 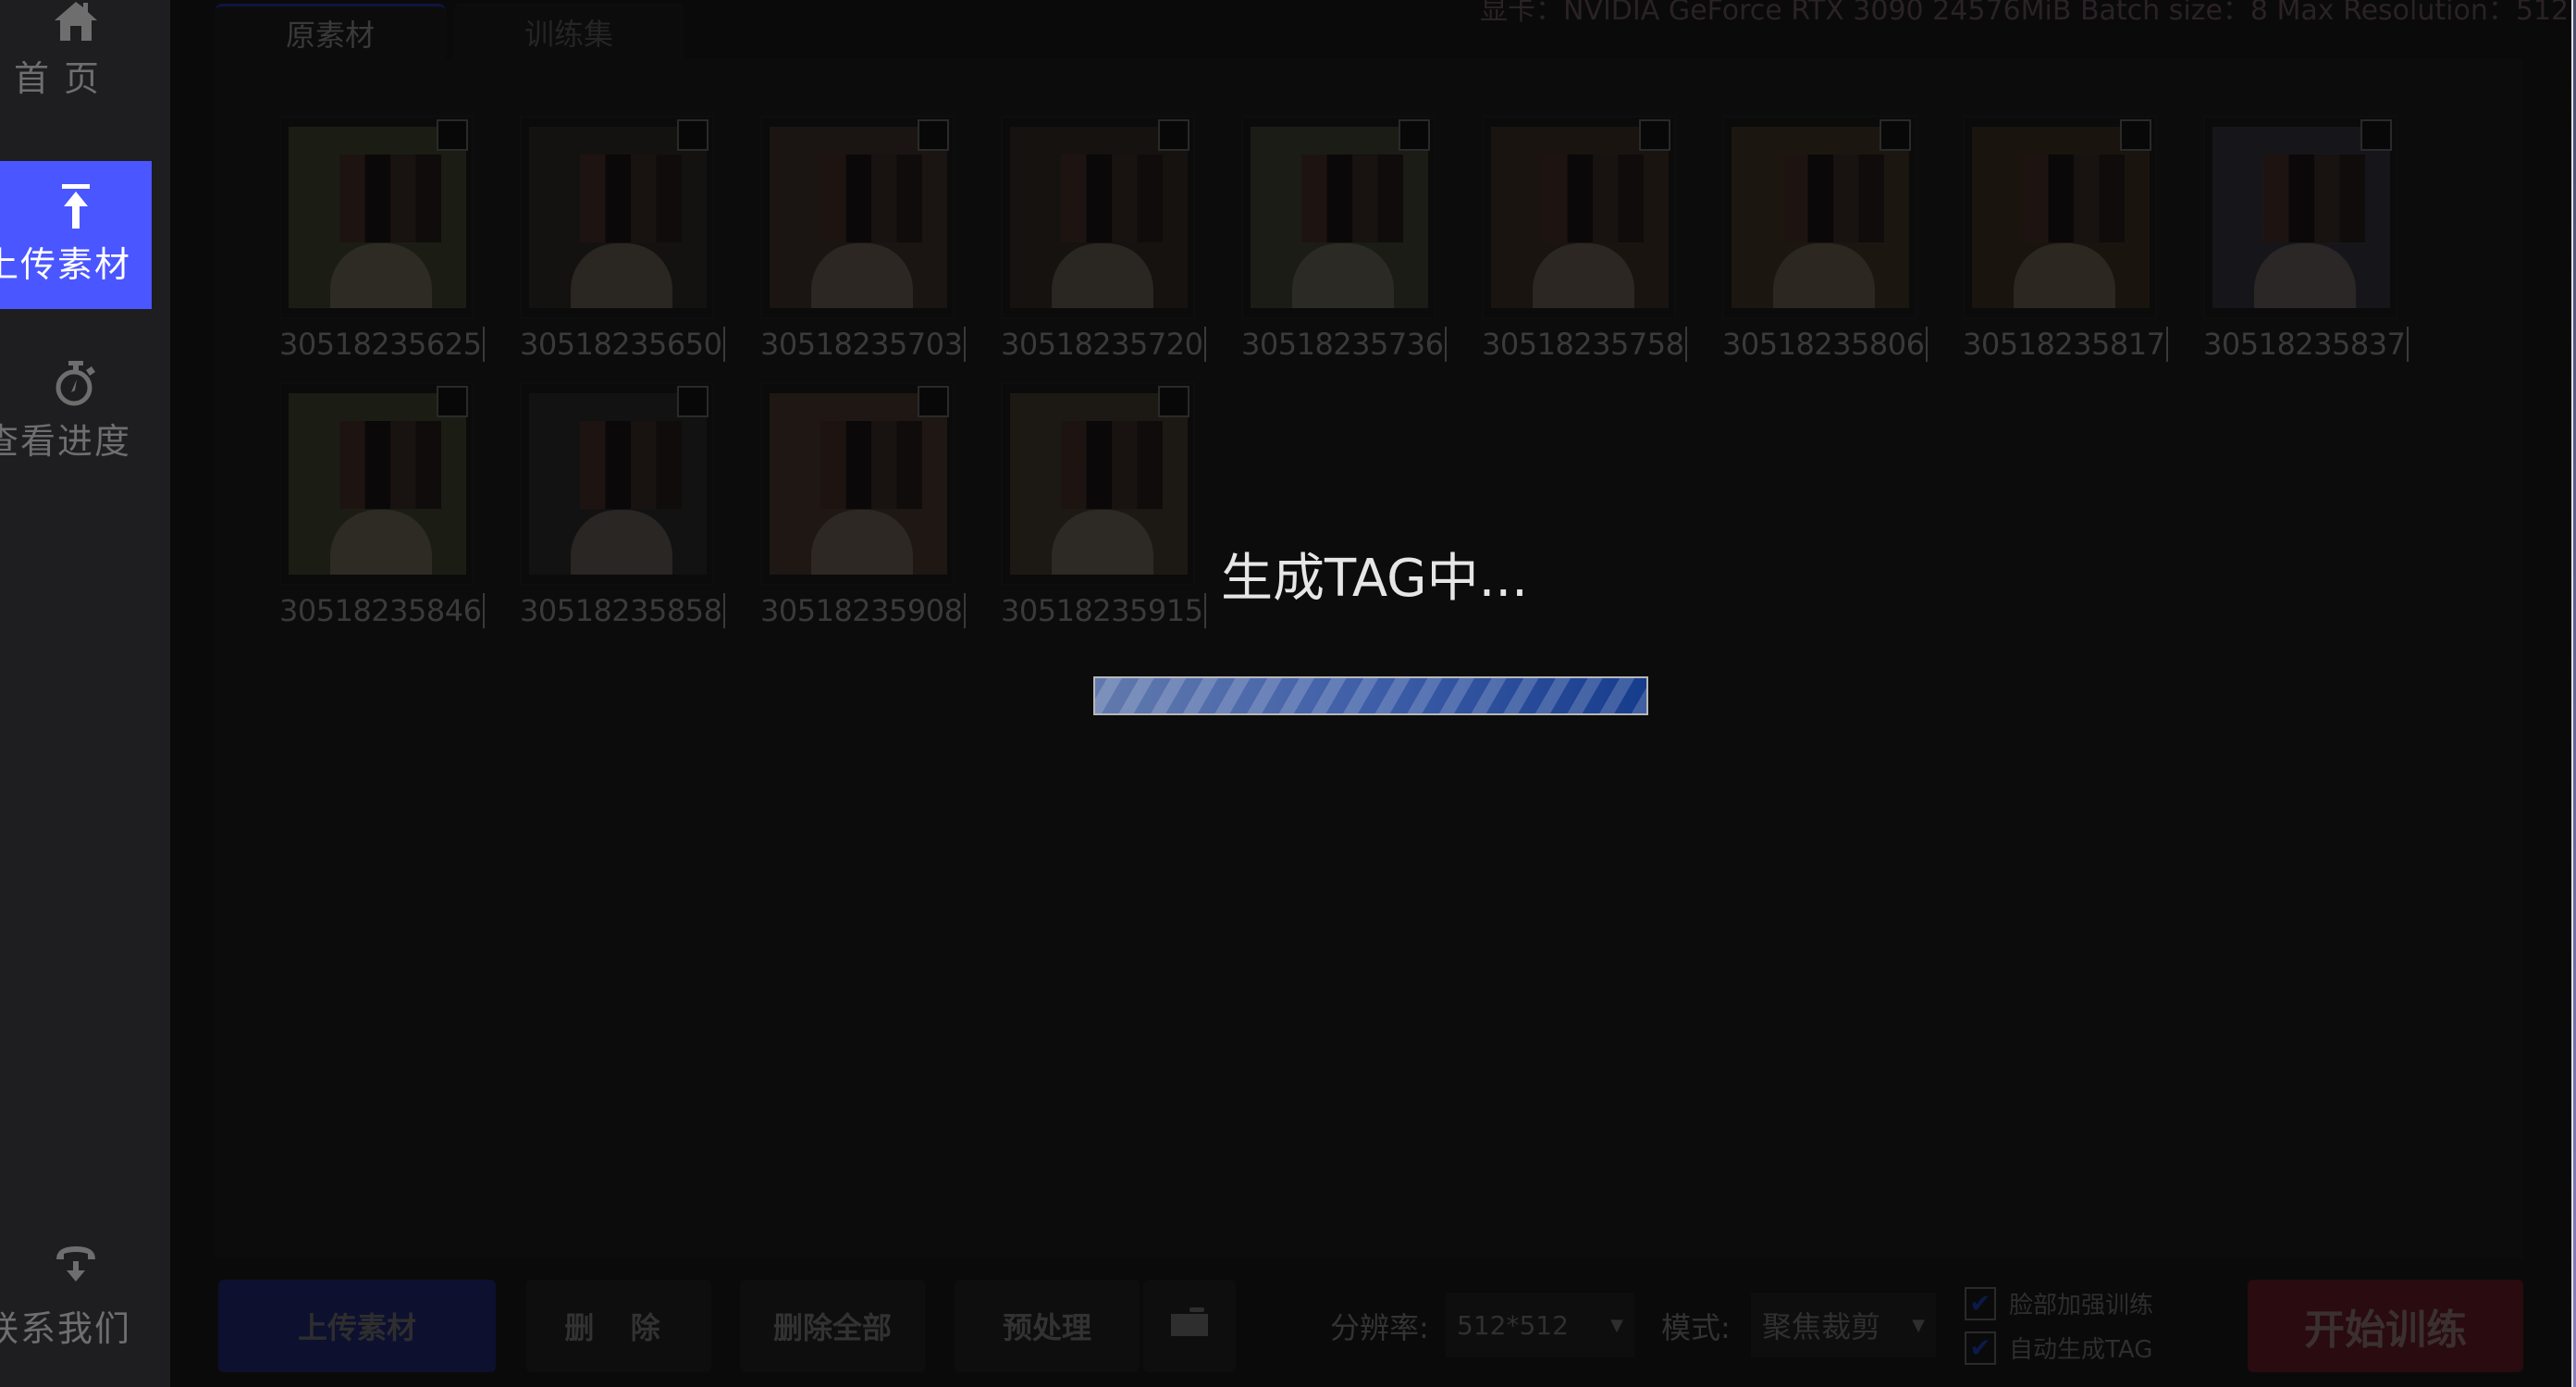 I want to click on face-enhance-checkbox: ✔ 脸部加强训练, so click(x=2059, y=1303).